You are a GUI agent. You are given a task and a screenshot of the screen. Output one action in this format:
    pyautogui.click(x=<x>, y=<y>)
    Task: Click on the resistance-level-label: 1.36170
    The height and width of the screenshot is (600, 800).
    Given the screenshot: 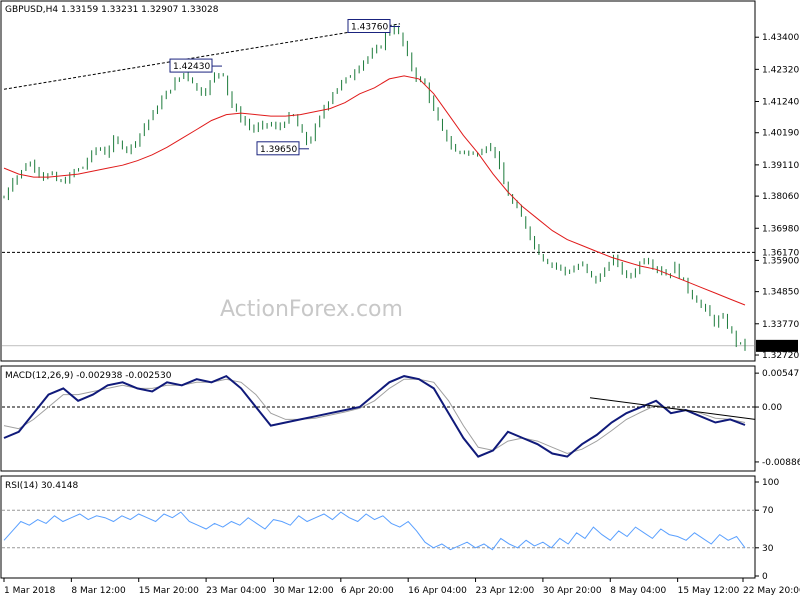 What is the action you would take?
    pyautogui.click(x=780, y=253)
    